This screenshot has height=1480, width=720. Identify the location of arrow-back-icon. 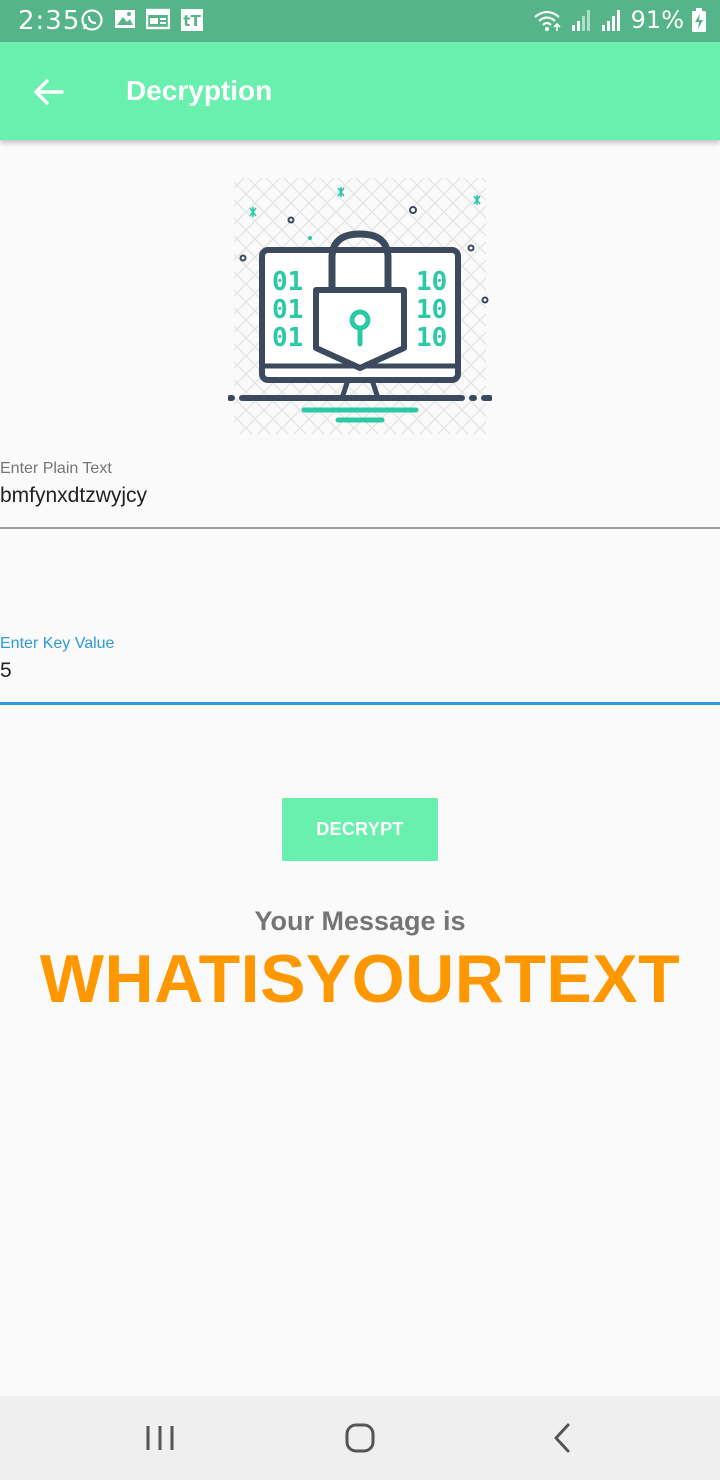
(49, 92).